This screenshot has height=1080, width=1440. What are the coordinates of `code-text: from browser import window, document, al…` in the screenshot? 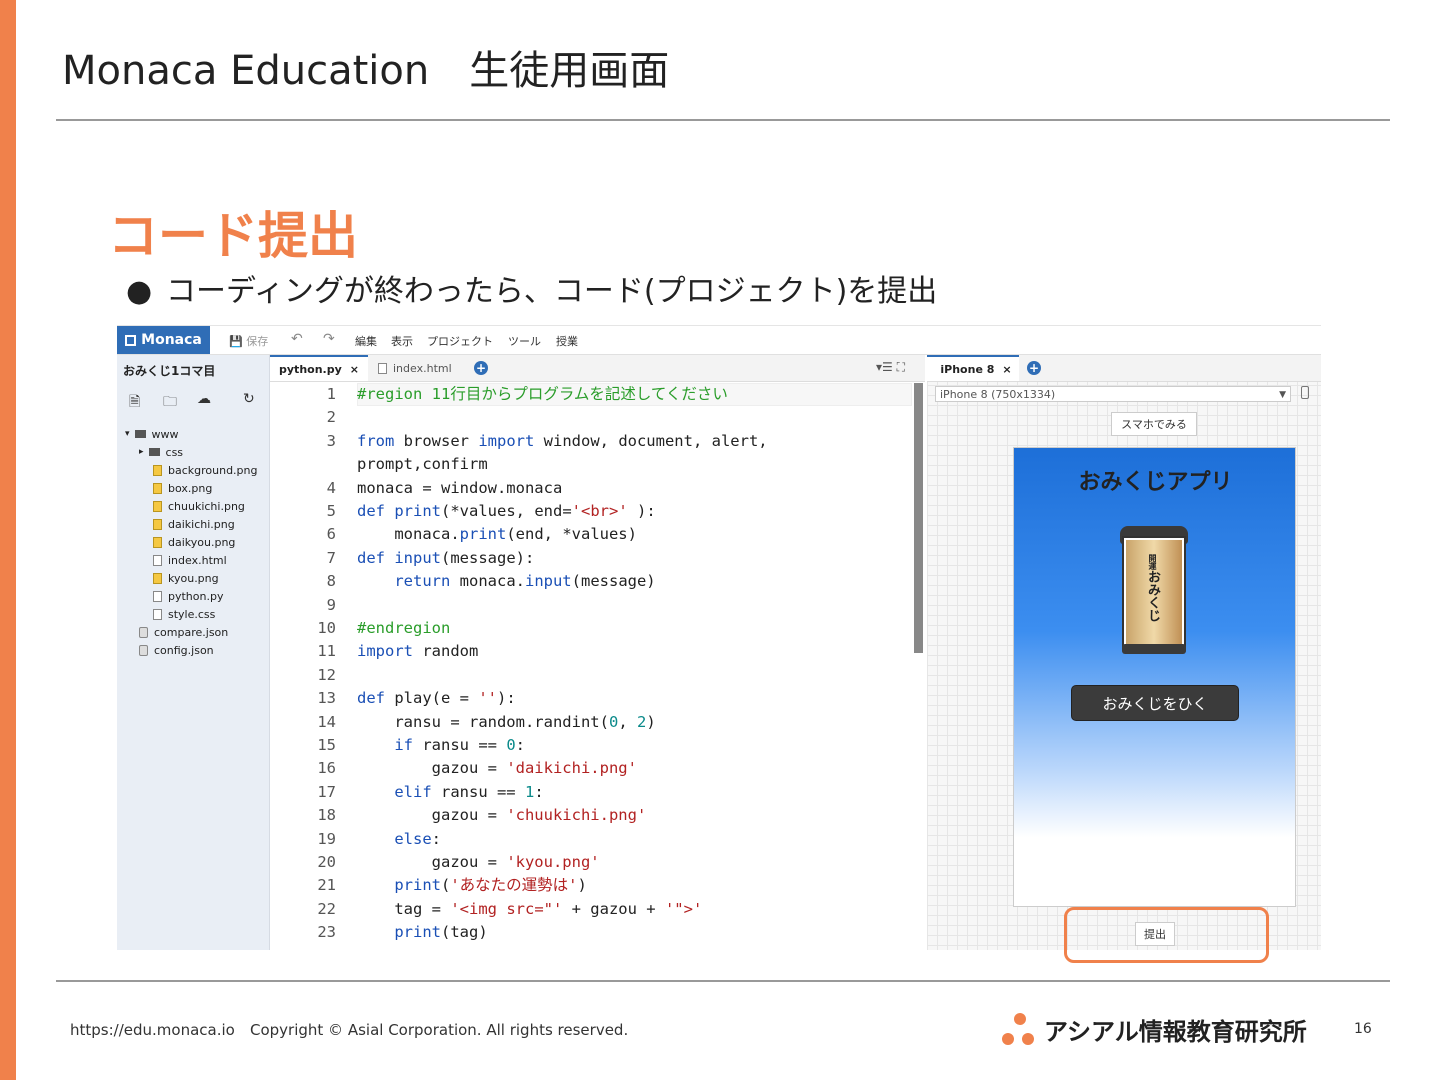 It's located at (562, 440).